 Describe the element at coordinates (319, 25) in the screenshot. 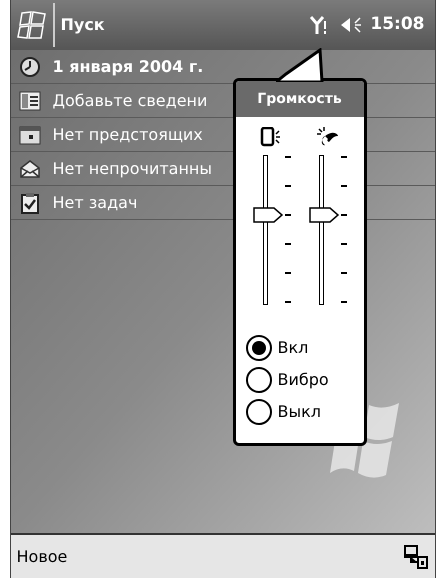

I see `antenna-icon` at that location.